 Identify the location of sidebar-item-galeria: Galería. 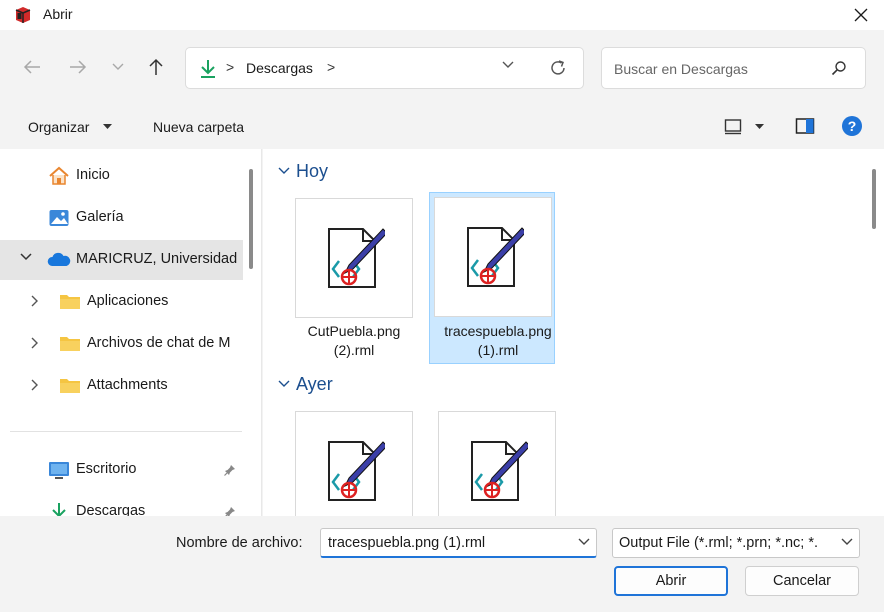
(121, 218).